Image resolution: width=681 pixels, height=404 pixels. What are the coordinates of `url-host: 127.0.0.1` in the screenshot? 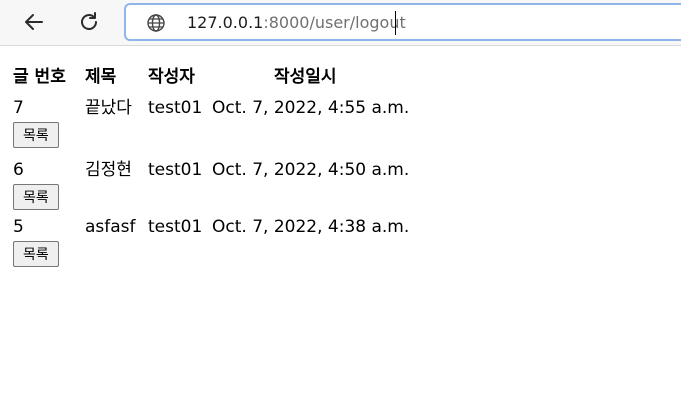 It's located at (225, 22).